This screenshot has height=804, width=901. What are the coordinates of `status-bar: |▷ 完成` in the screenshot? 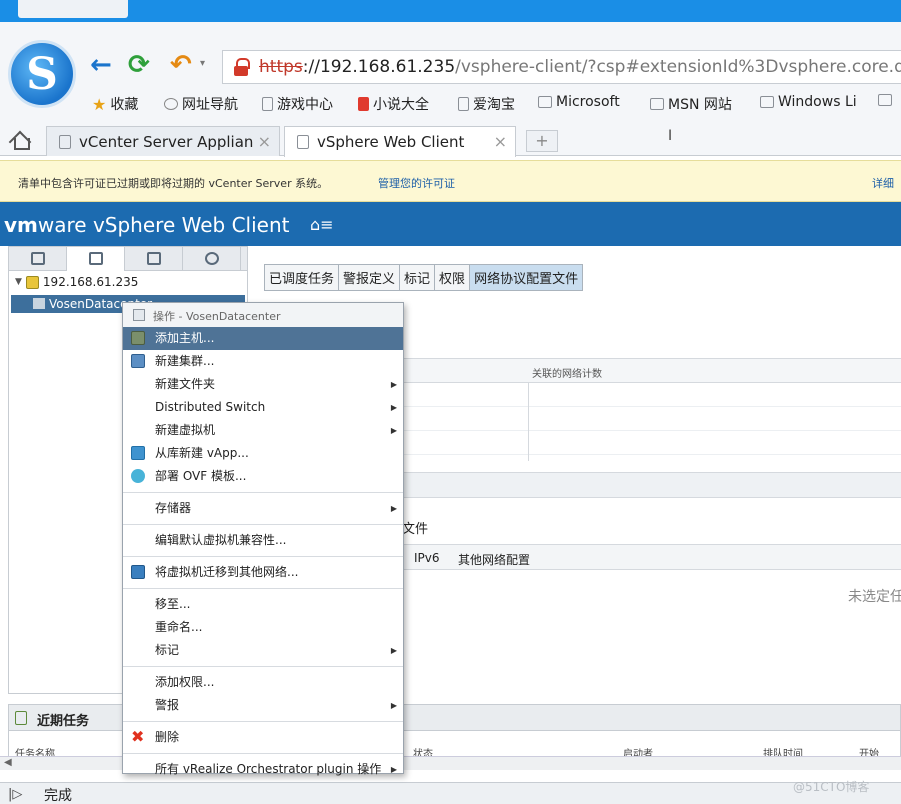 It's located at (450, 793).